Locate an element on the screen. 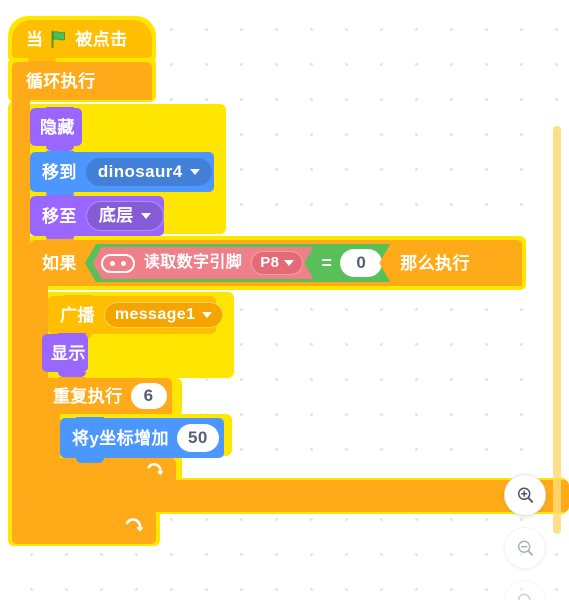 The width and height of the screenshot is (569, 600). block-go-to-layer: 移至 底层 is located at coordinates (97, 218).